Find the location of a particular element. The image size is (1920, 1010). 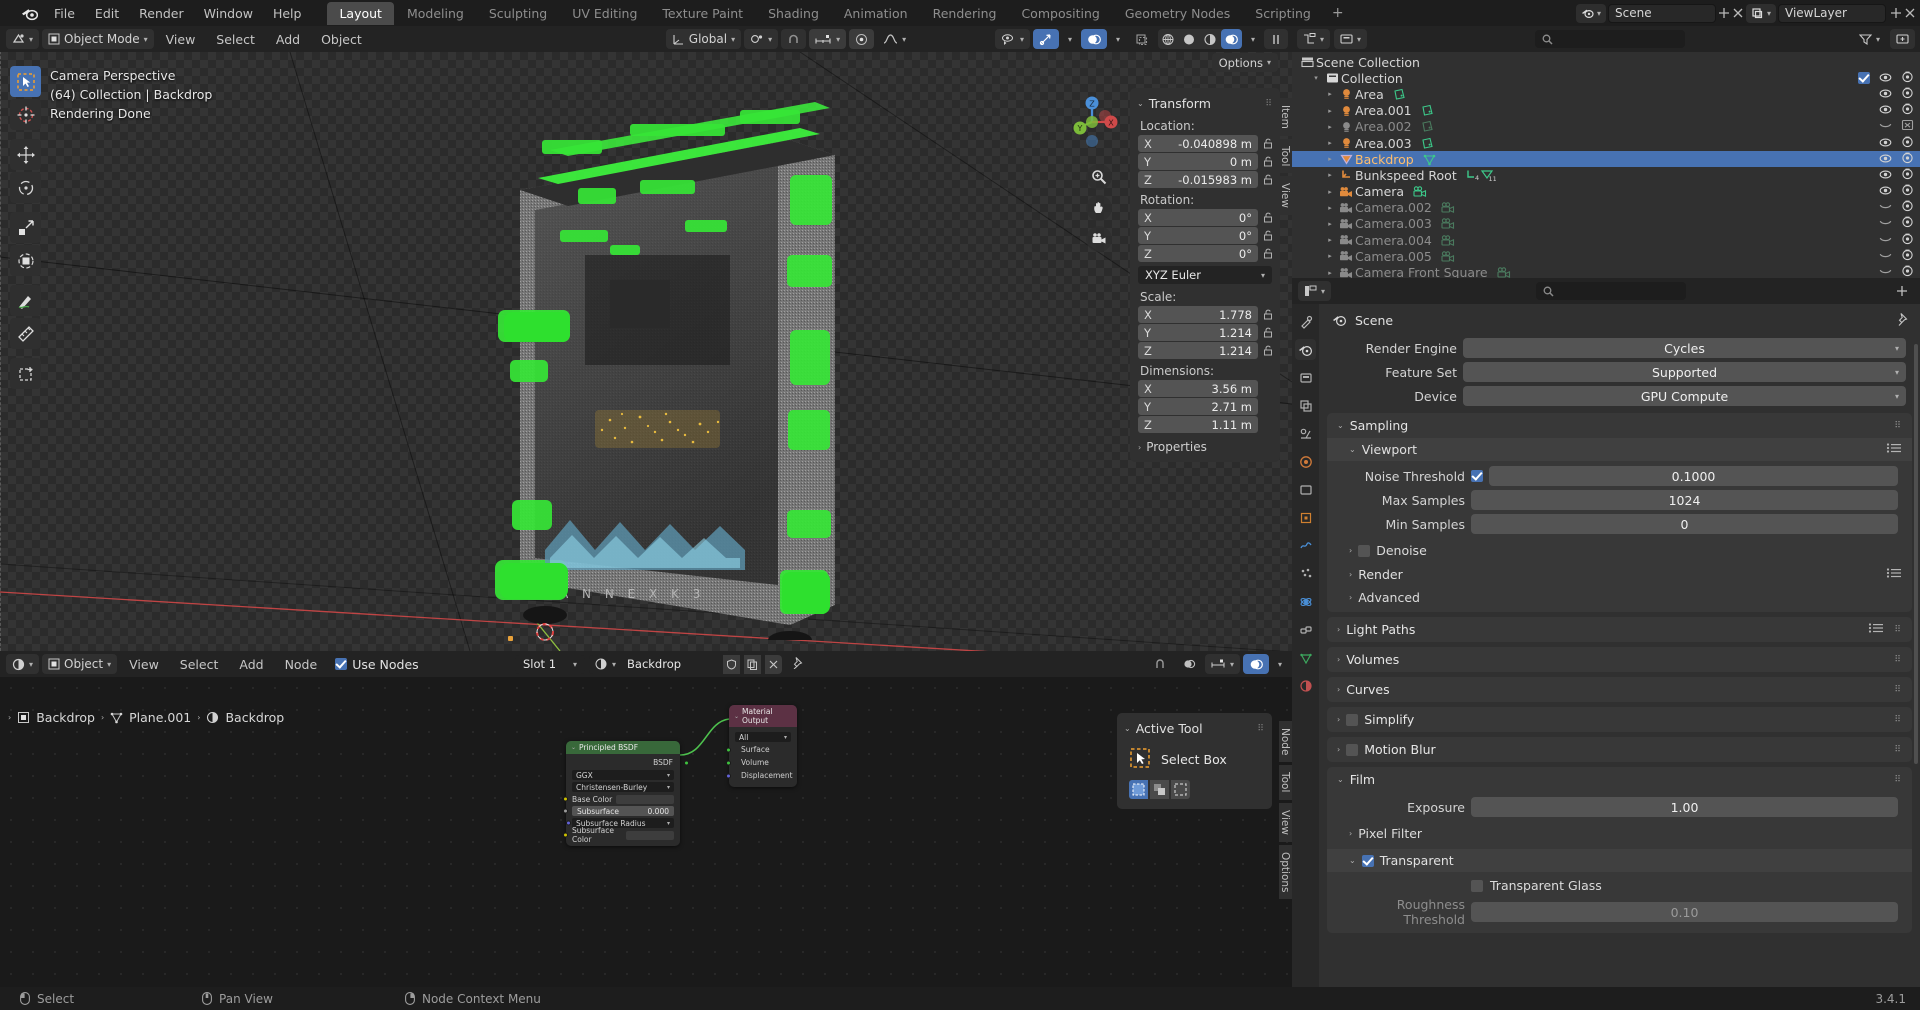

outliner-row-area-002: ▸ Area.002 is located at coordinates (1606, 127).